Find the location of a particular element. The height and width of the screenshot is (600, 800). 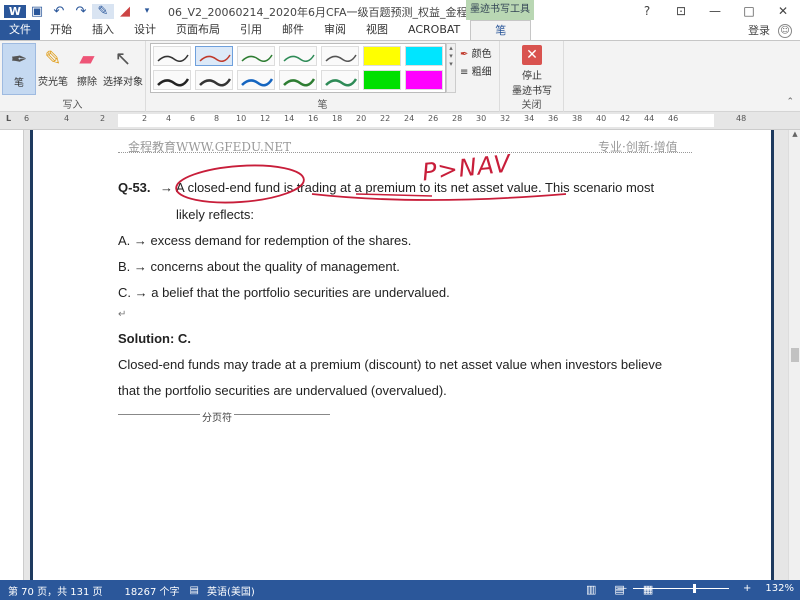

ribbon-display-icon: ⊡ is located at coordinates (681, 11).